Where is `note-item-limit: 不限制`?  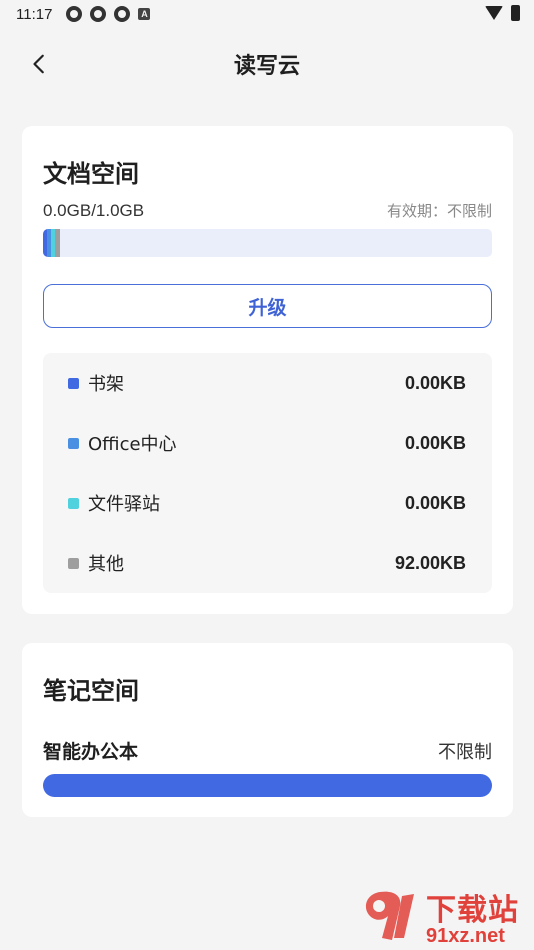 note-item-limit: 不限制 is located at coordinates (465, 752).